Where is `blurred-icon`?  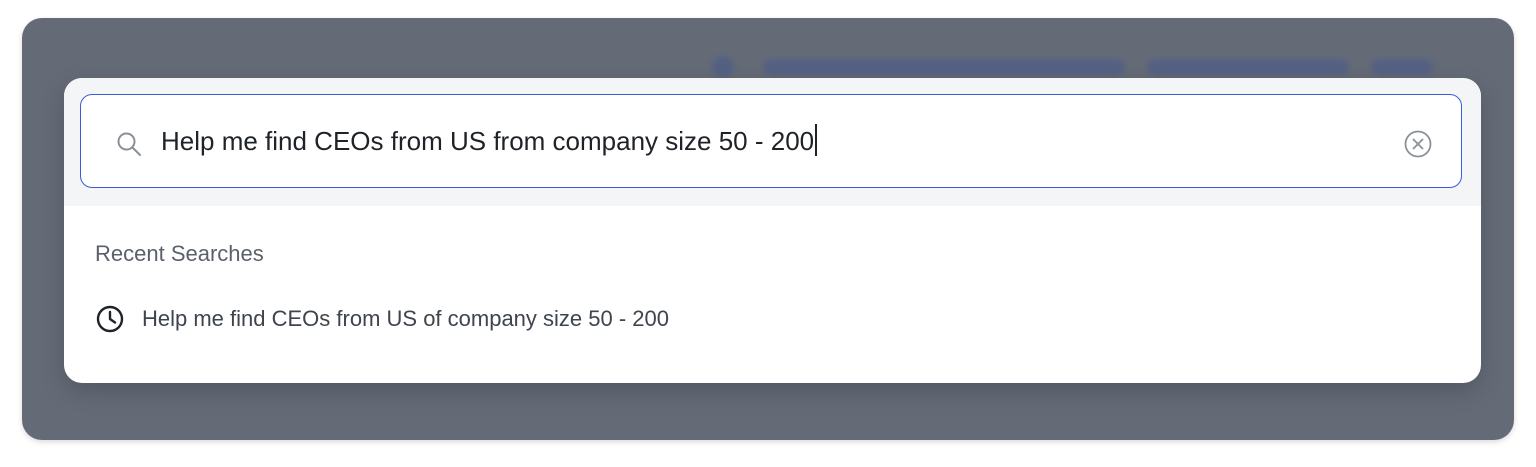
blurred-icon is located at coordinates (723, 67).